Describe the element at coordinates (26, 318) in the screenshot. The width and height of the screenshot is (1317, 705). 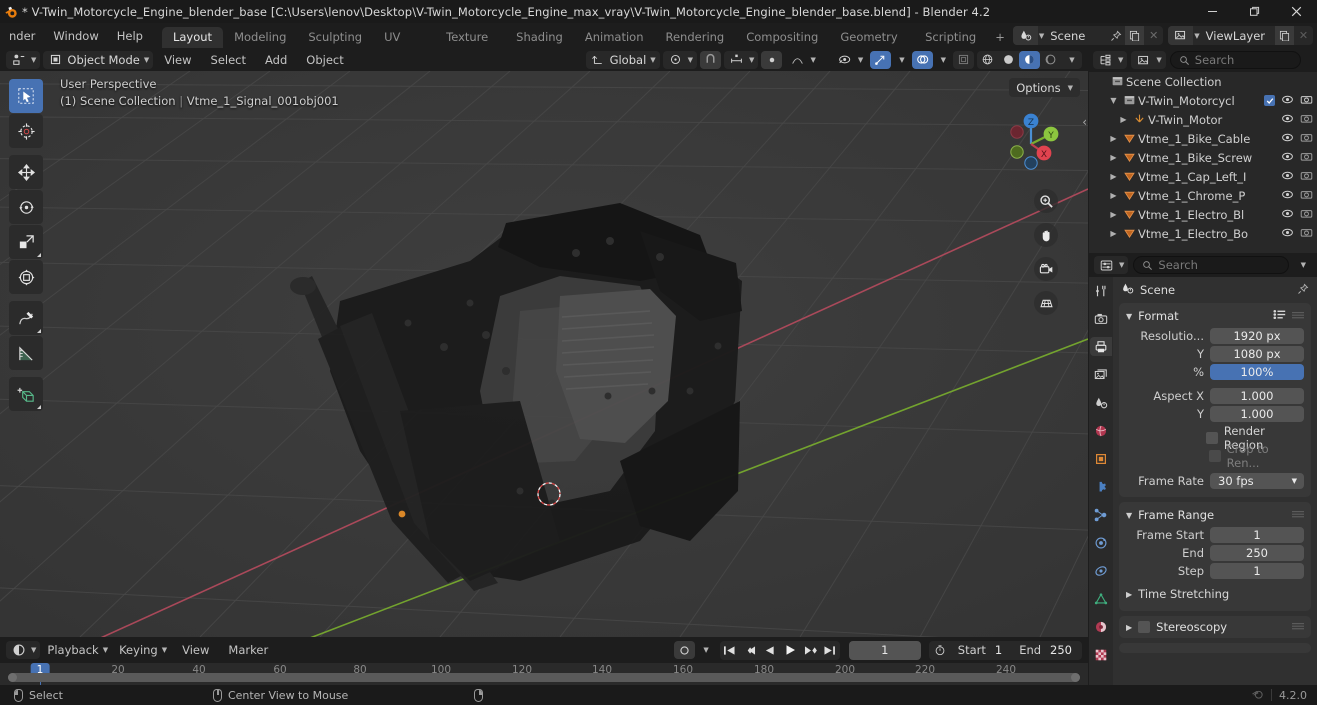
I see `tool-annotate` at that location.